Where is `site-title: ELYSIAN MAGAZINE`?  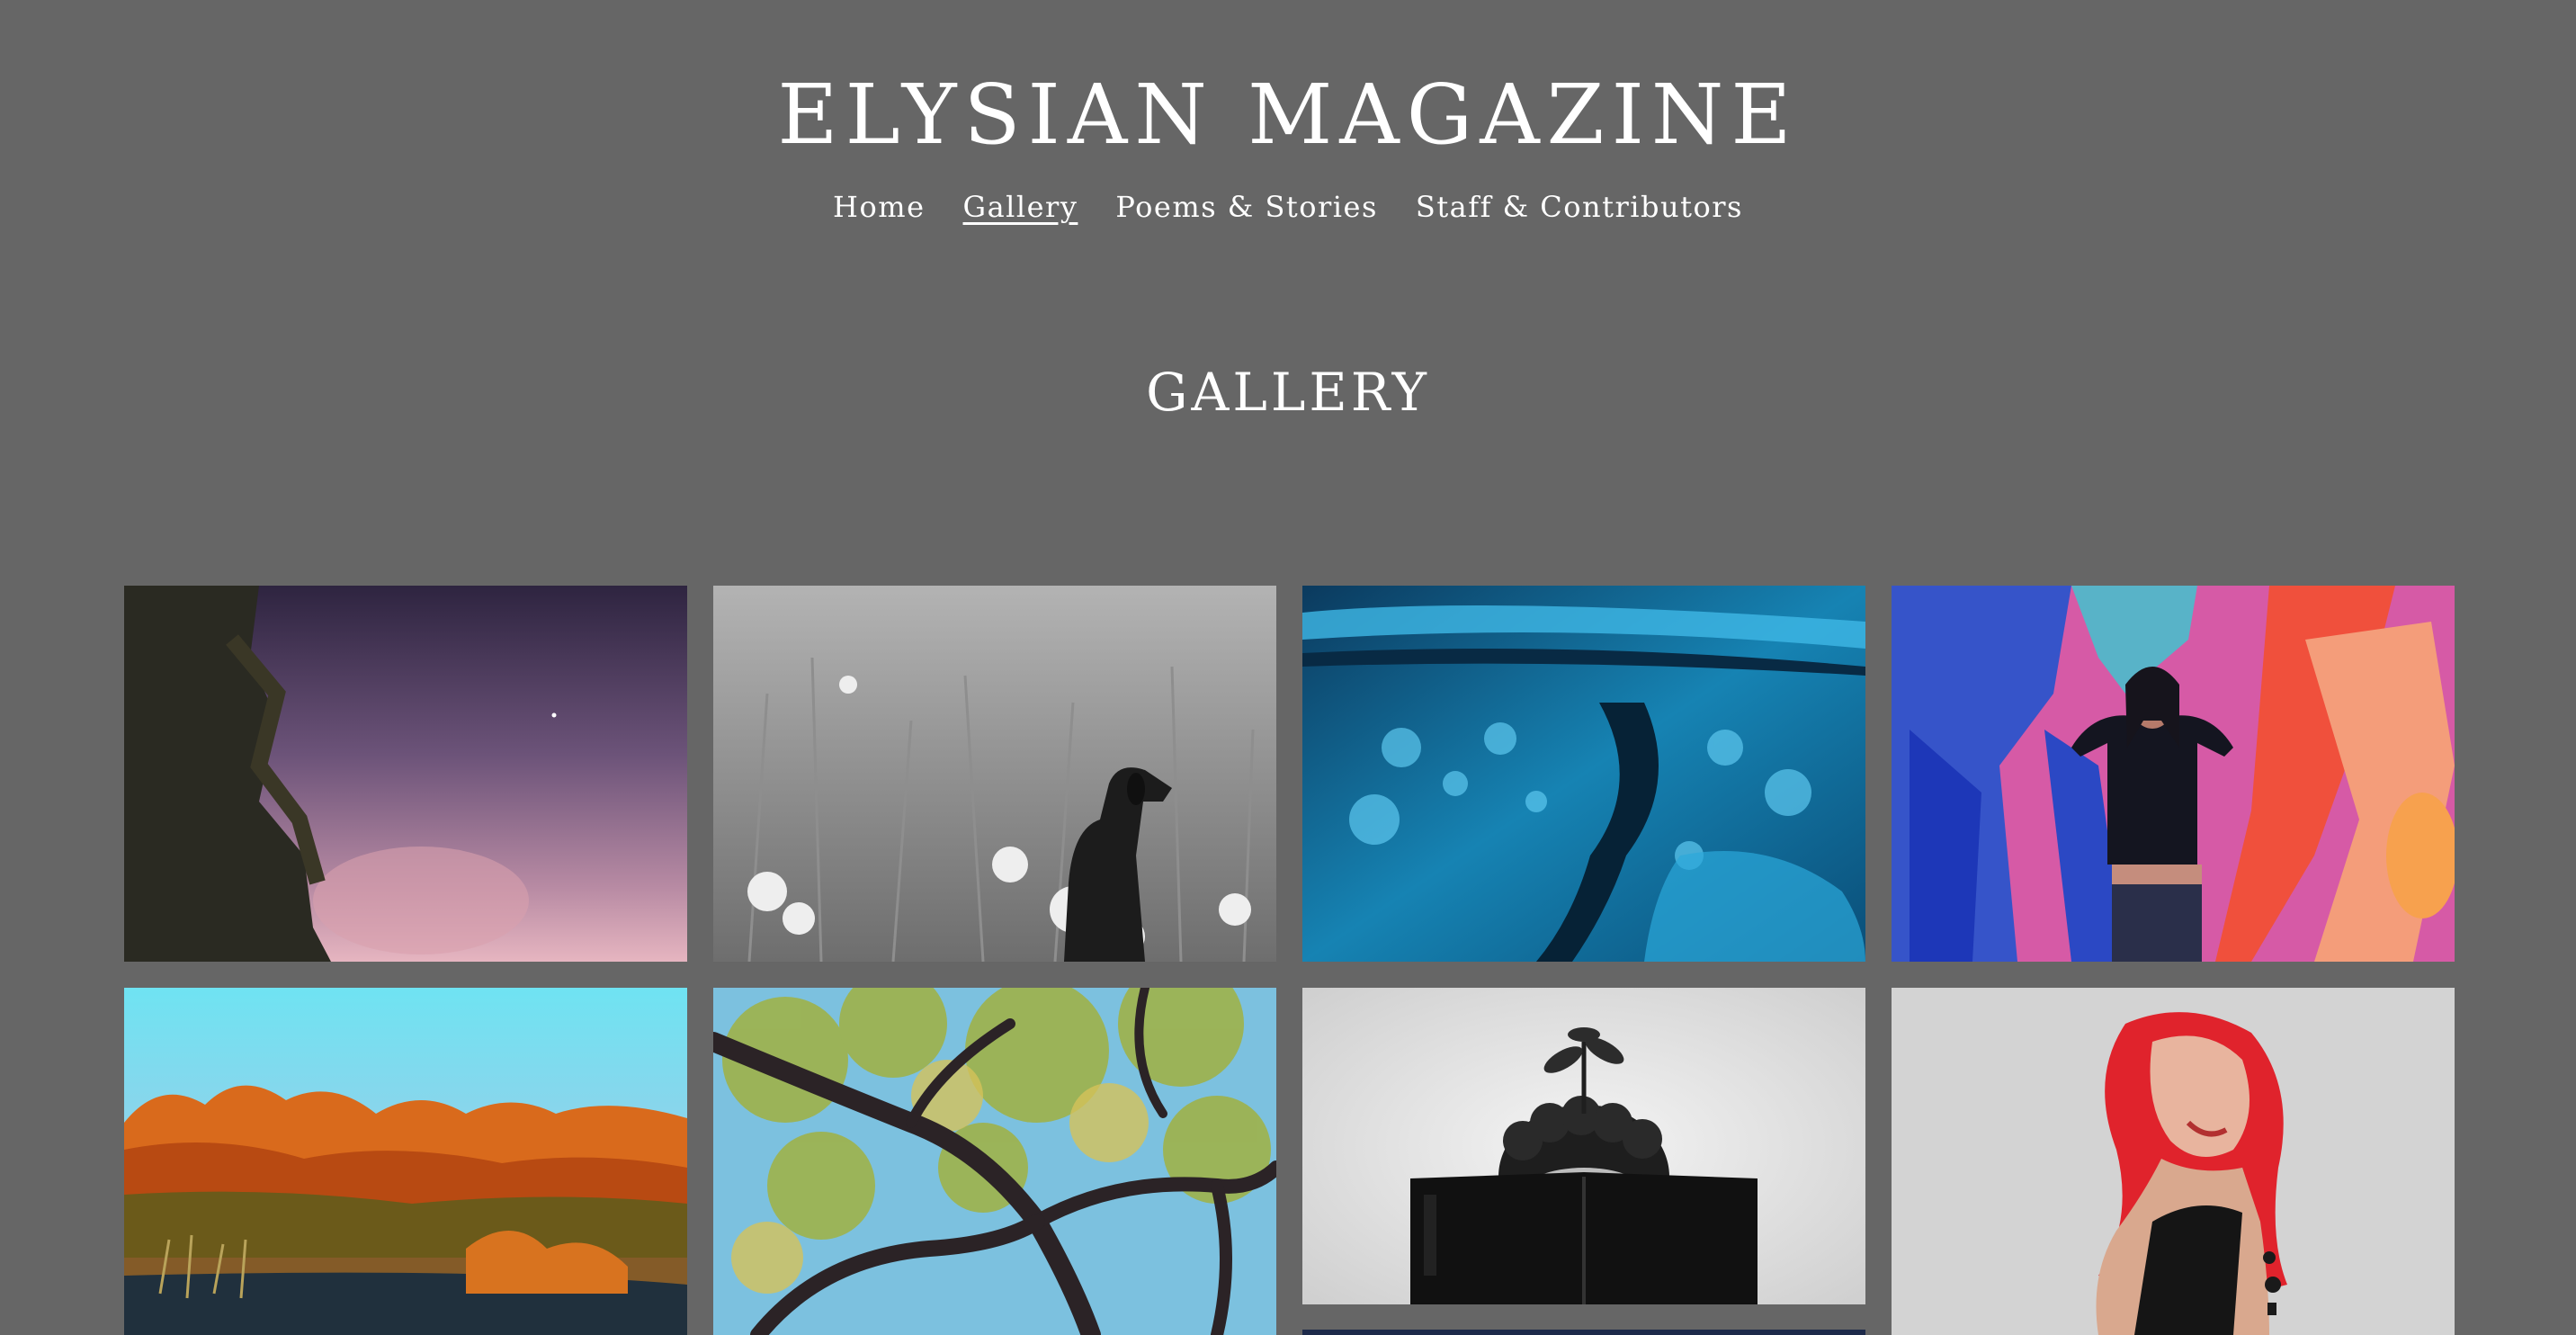 site-title: ELYSIAN MAGAZINE is located at coordinates (1288, 115).